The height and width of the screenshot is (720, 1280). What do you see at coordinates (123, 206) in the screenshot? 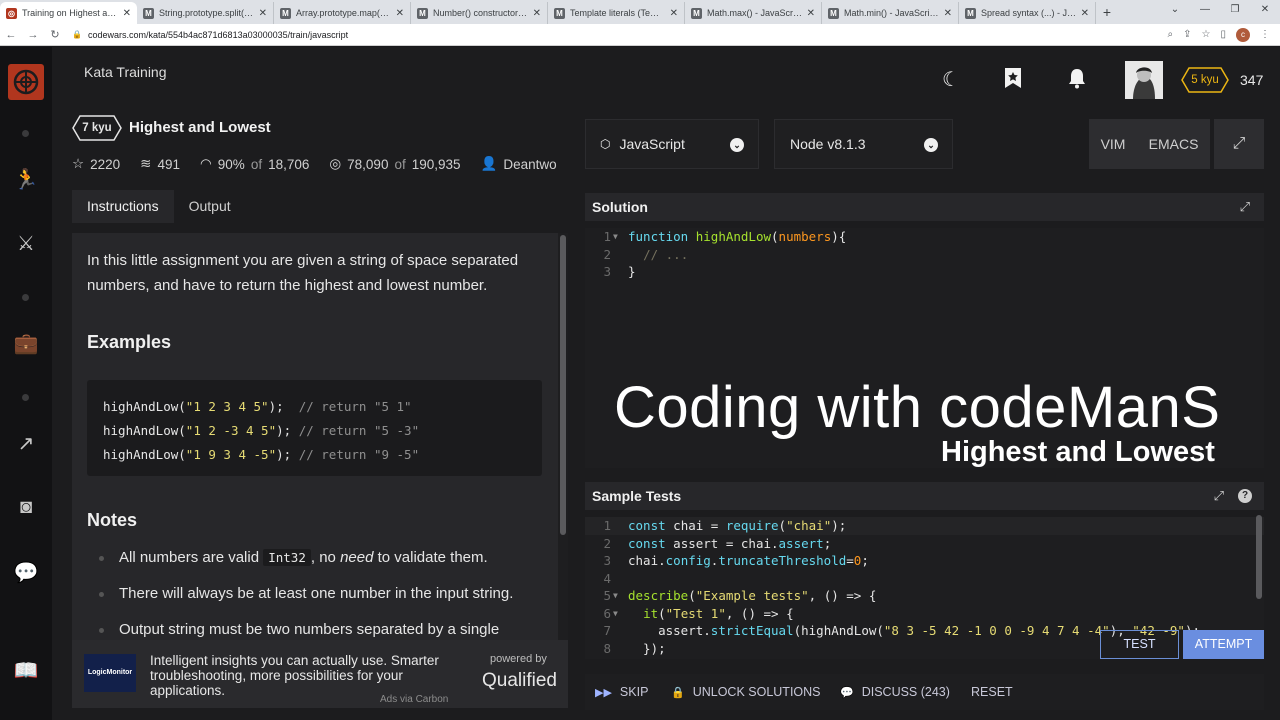
I see `tab-instructions: Instructions` at bounding box center [123, 206].